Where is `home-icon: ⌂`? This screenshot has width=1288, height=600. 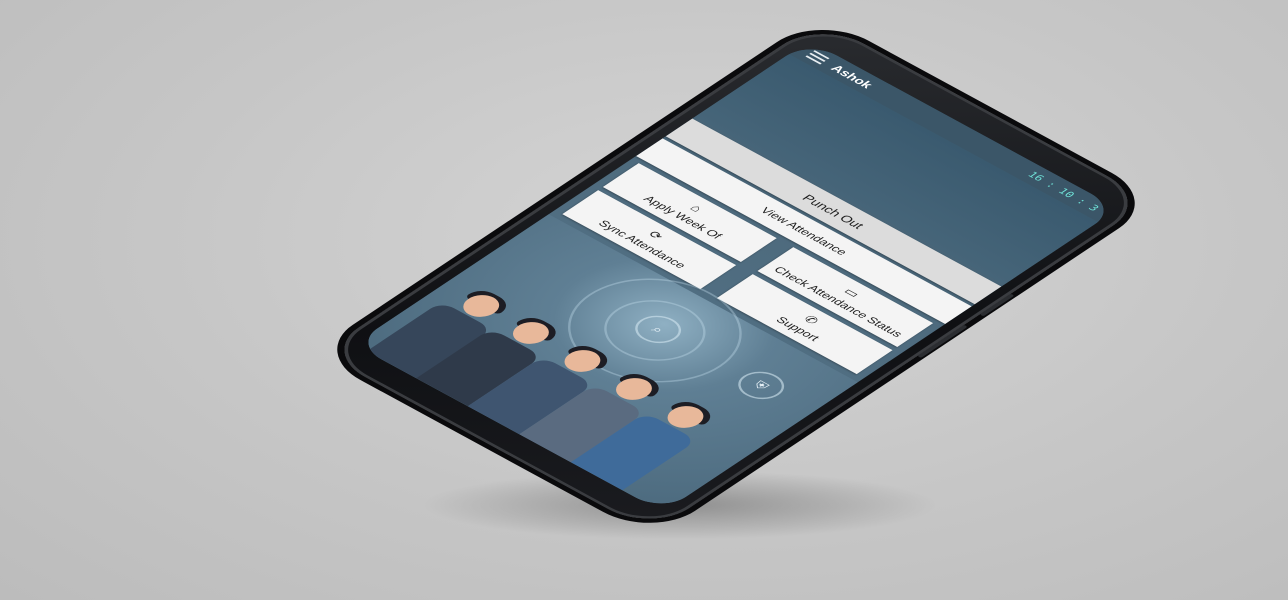
home-icon: ⌂ is located at coordinates (697, 208).